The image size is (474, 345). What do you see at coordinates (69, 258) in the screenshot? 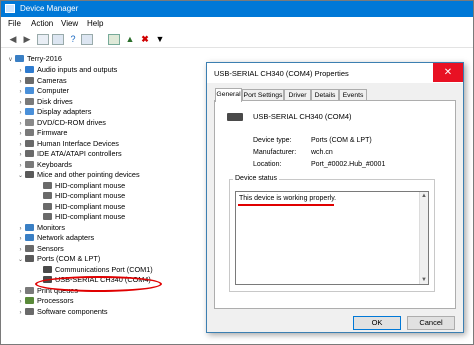
I see `tree-item-label: Ports (COM & LPT)` at bounding box center [69, 258].